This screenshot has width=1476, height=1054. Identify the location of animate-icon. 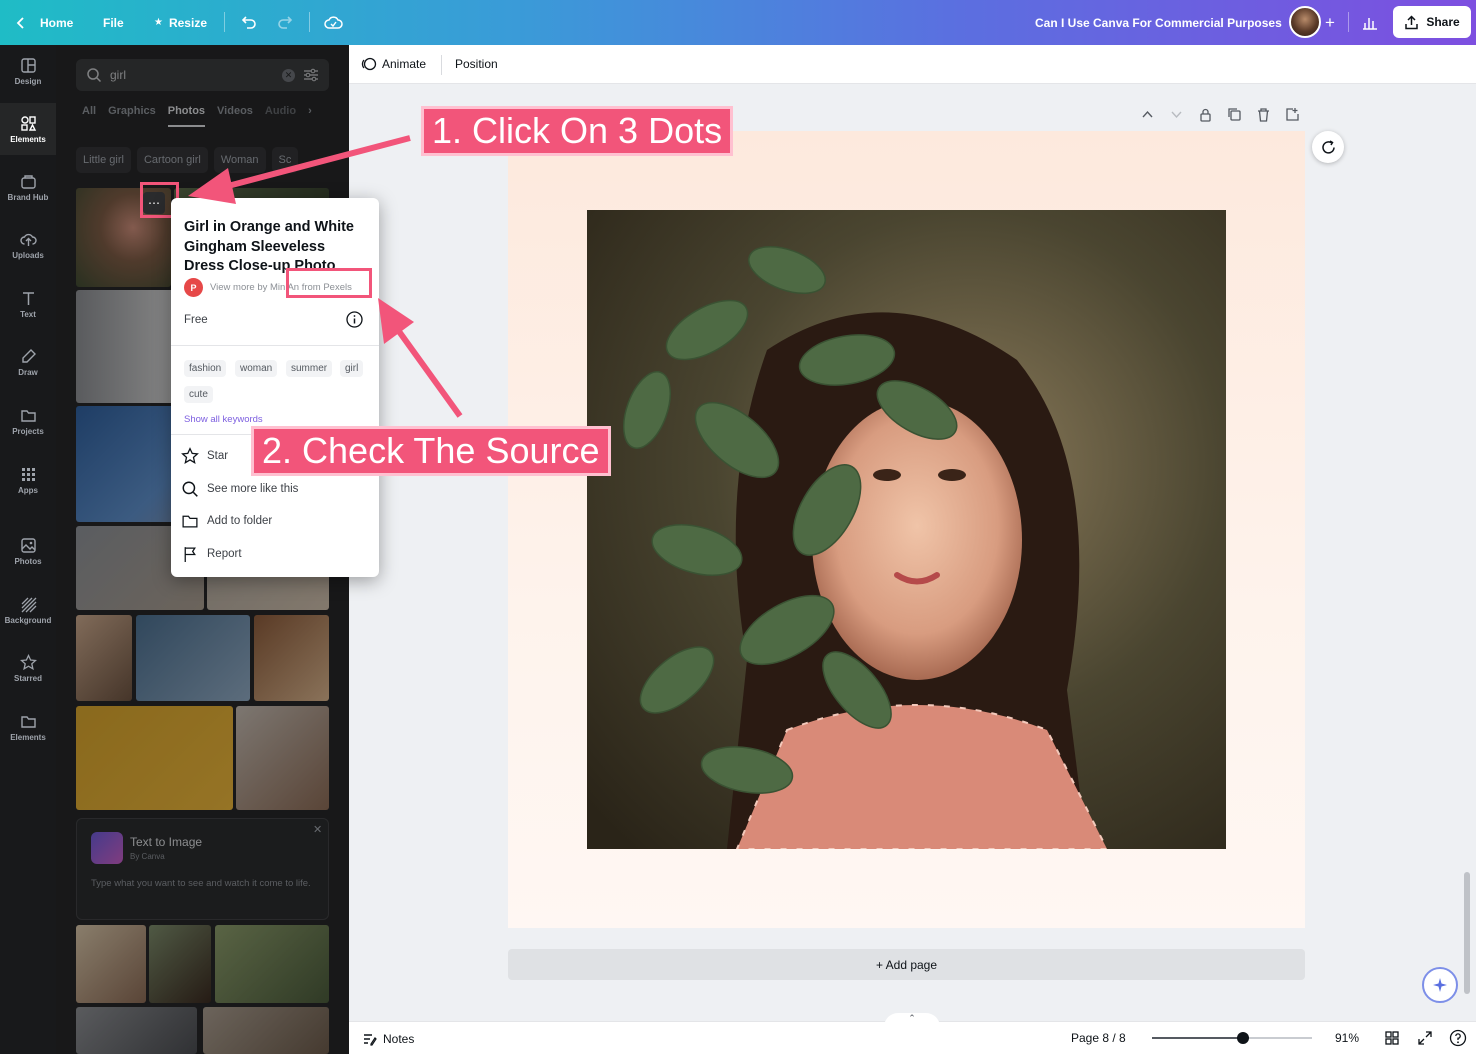
(369, 64).